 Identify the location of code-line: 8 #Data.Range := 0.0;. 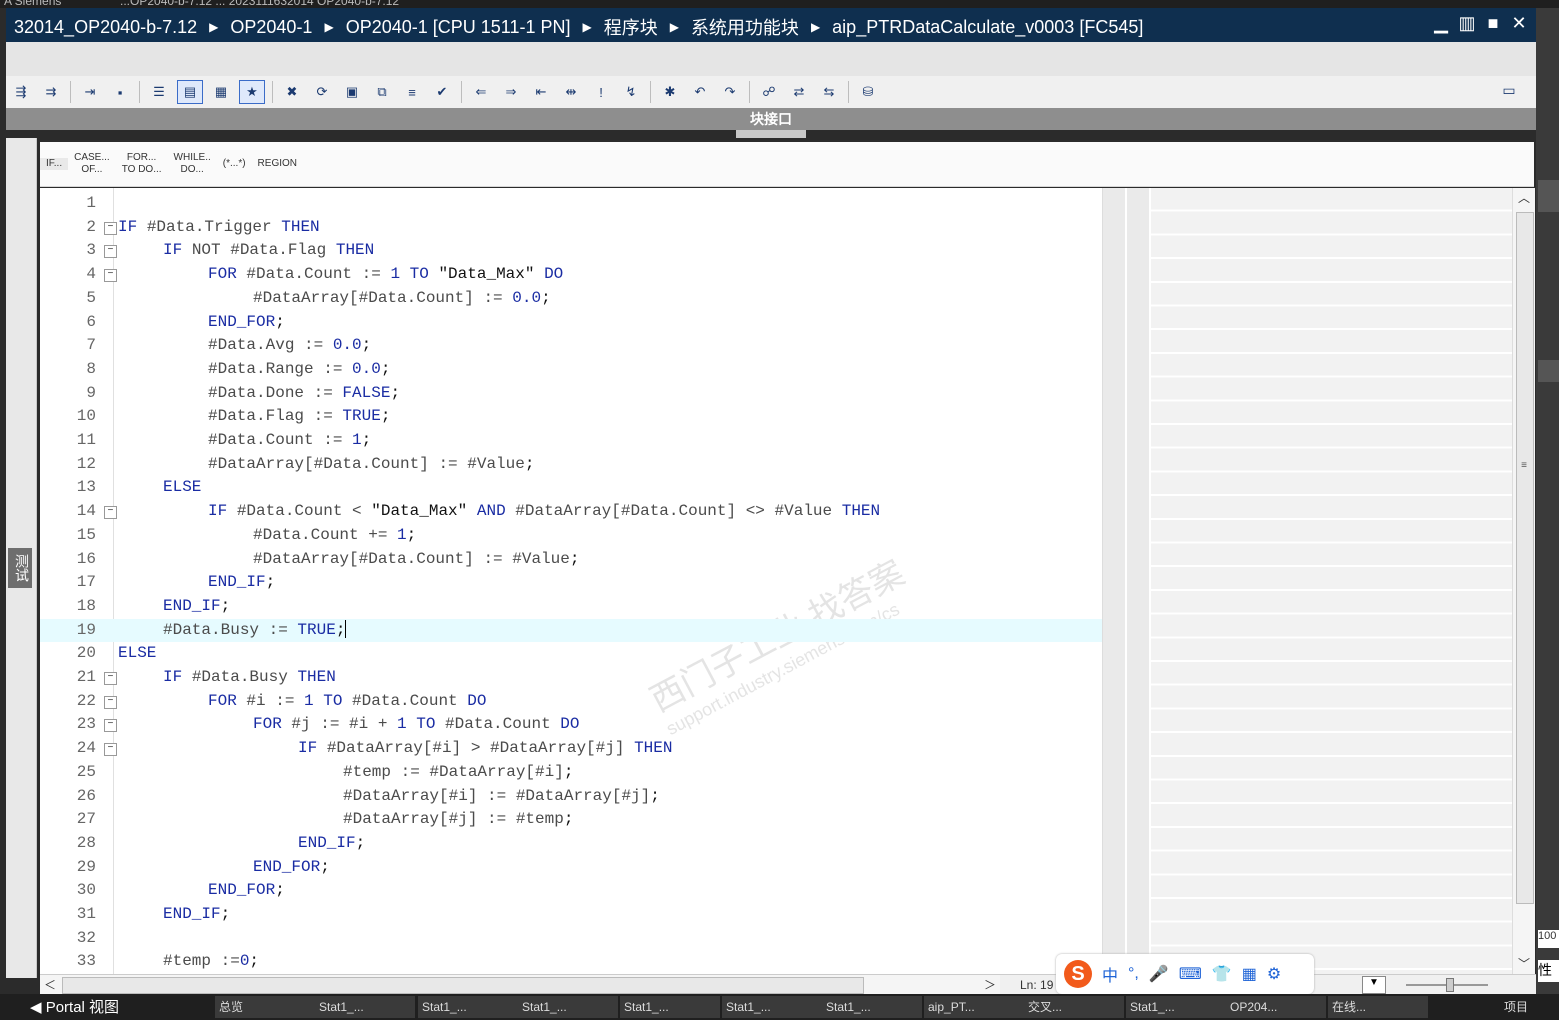
(571, 370).